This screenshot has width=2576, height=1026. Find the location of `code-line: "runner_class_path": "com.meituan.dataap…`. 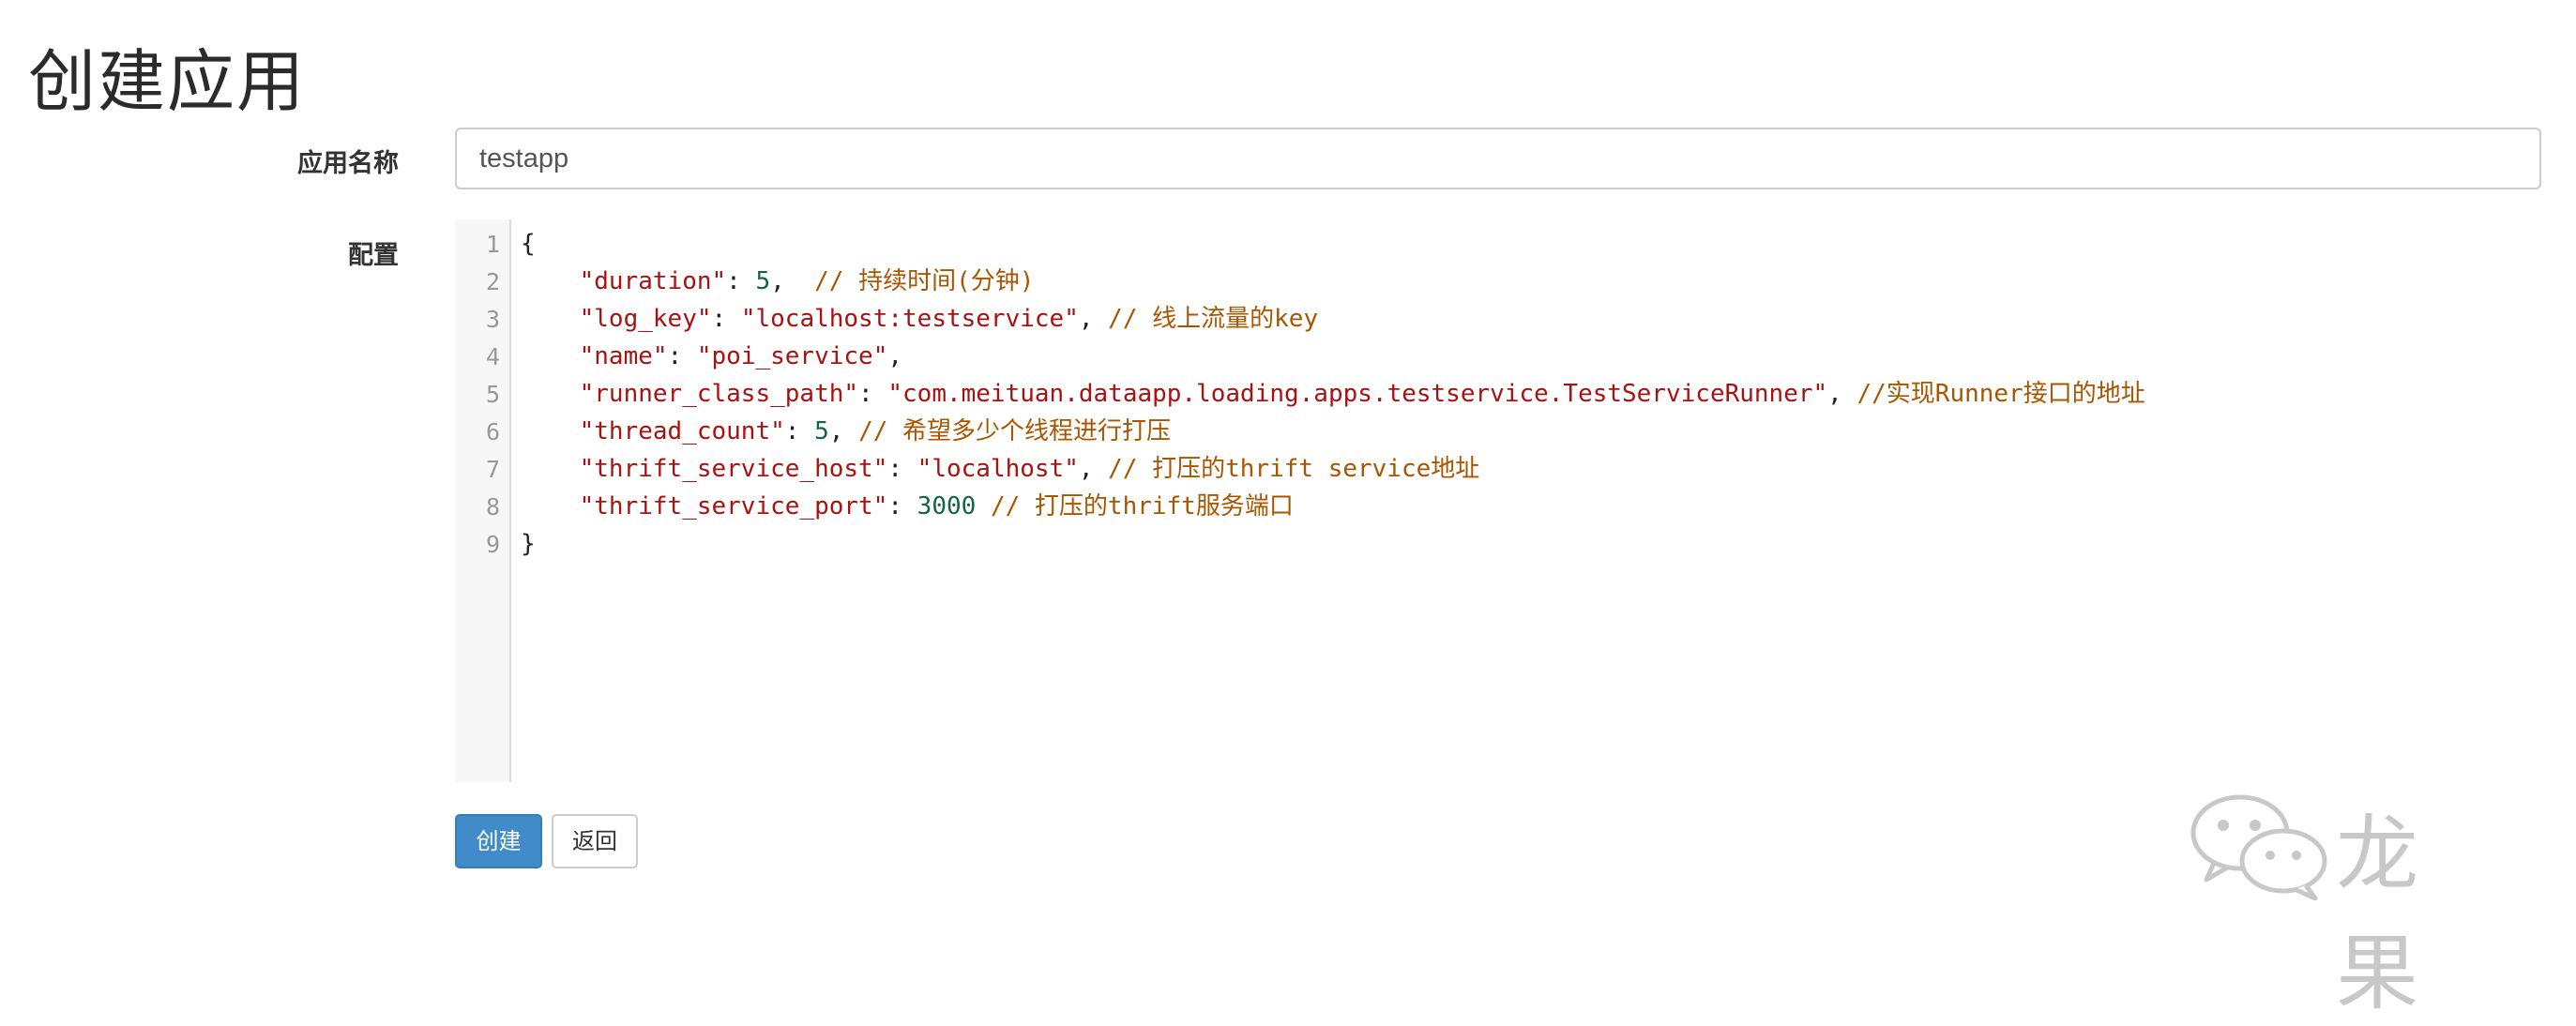

code-line: "runner_class_path": "com.meituan.dataap… is located at coordinates (1333, 394).